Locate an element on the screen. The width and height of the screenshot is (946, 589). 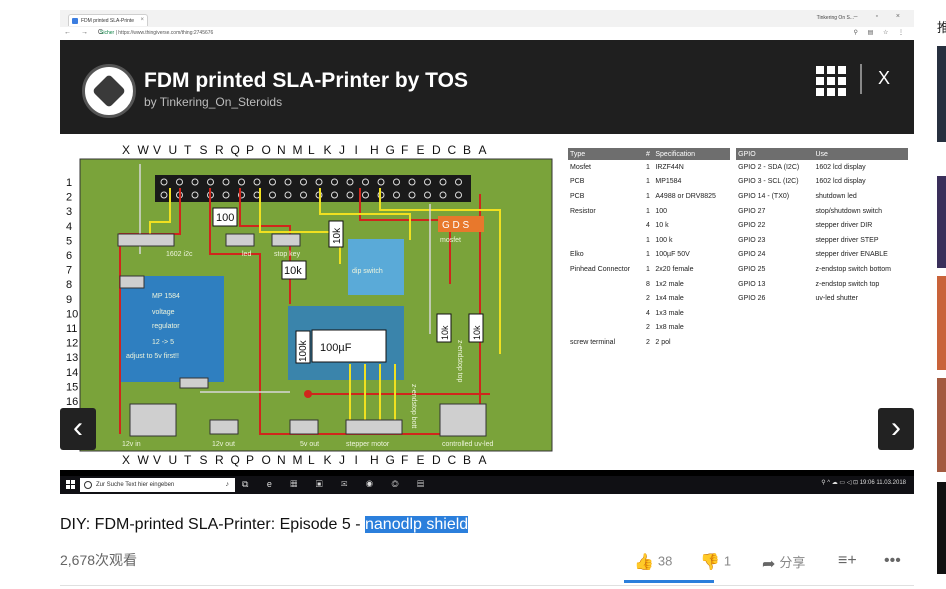
column-letter: I is located at coordinates (356, 460).